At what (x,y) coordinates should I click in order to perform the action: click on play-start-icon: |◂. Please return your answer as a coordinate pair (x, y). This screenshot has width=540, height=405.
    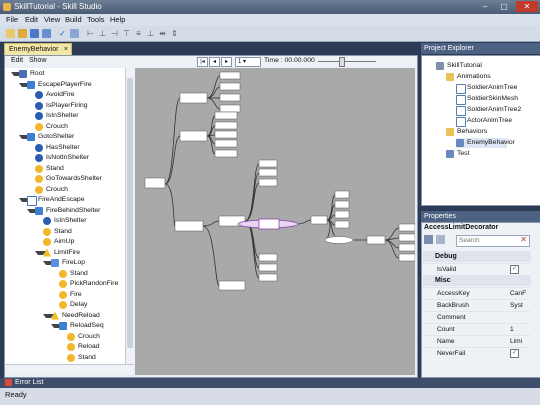
    Looking at the image, I should click on (202, 62).